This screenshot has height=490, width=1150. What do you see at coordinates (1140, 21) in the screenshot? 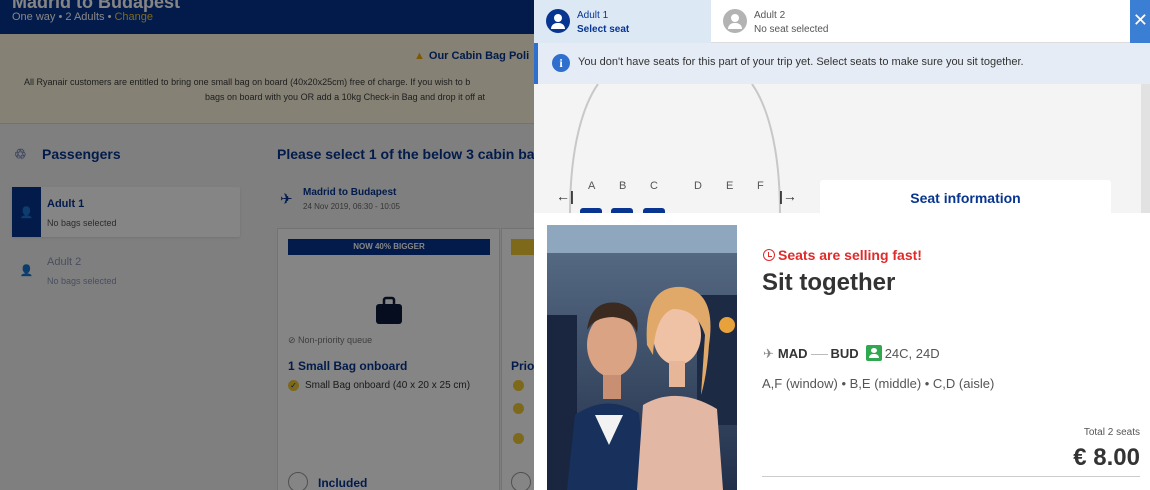
I see `close-icon: ✕` at bounding box center [1140, 21].